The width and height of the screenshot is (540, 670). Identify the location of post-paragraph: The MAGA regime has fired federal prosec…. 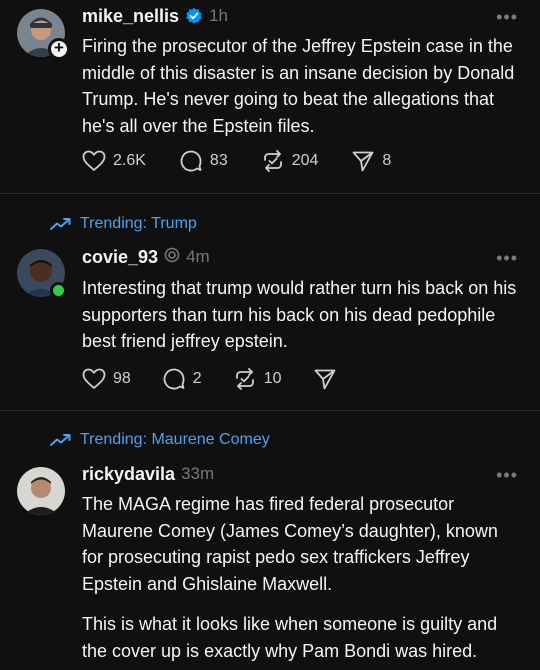
(290, 544).